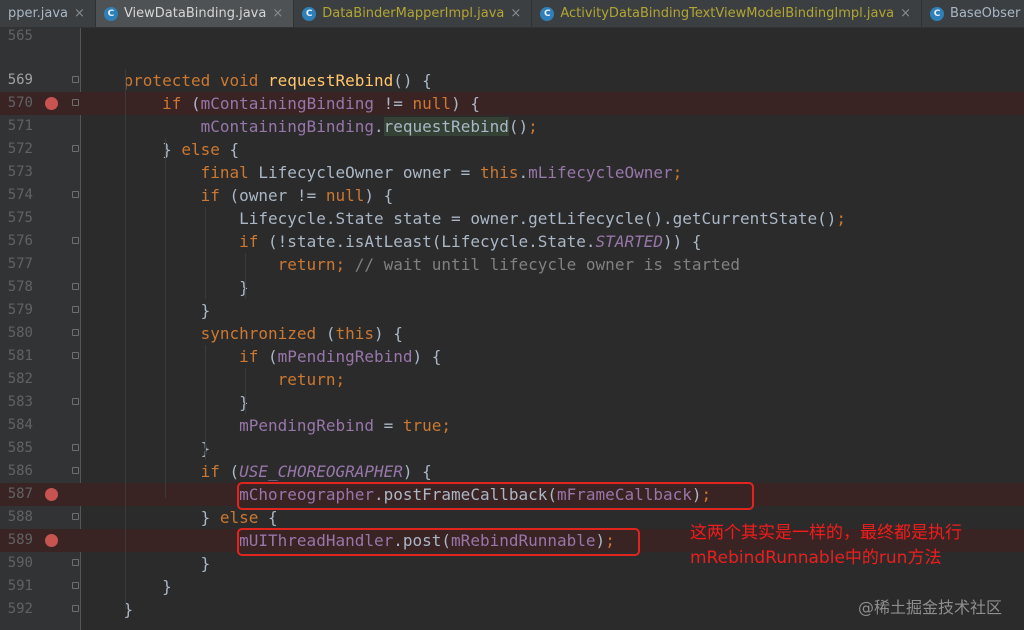  Describe the element at coordinates (512, 103) in the screenshot. I see `code-line: 570 if (mContainingBinding != null) {` at that location.